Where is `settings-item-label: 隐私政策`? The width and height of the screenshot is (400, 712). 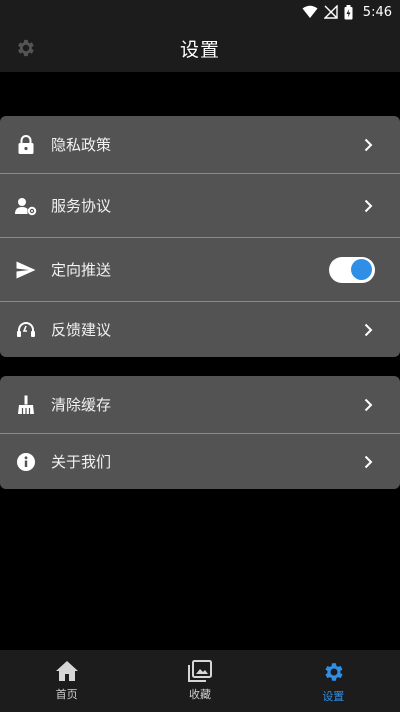 settings-item-label: 隐私政策 is located at coordinates (81, 145).